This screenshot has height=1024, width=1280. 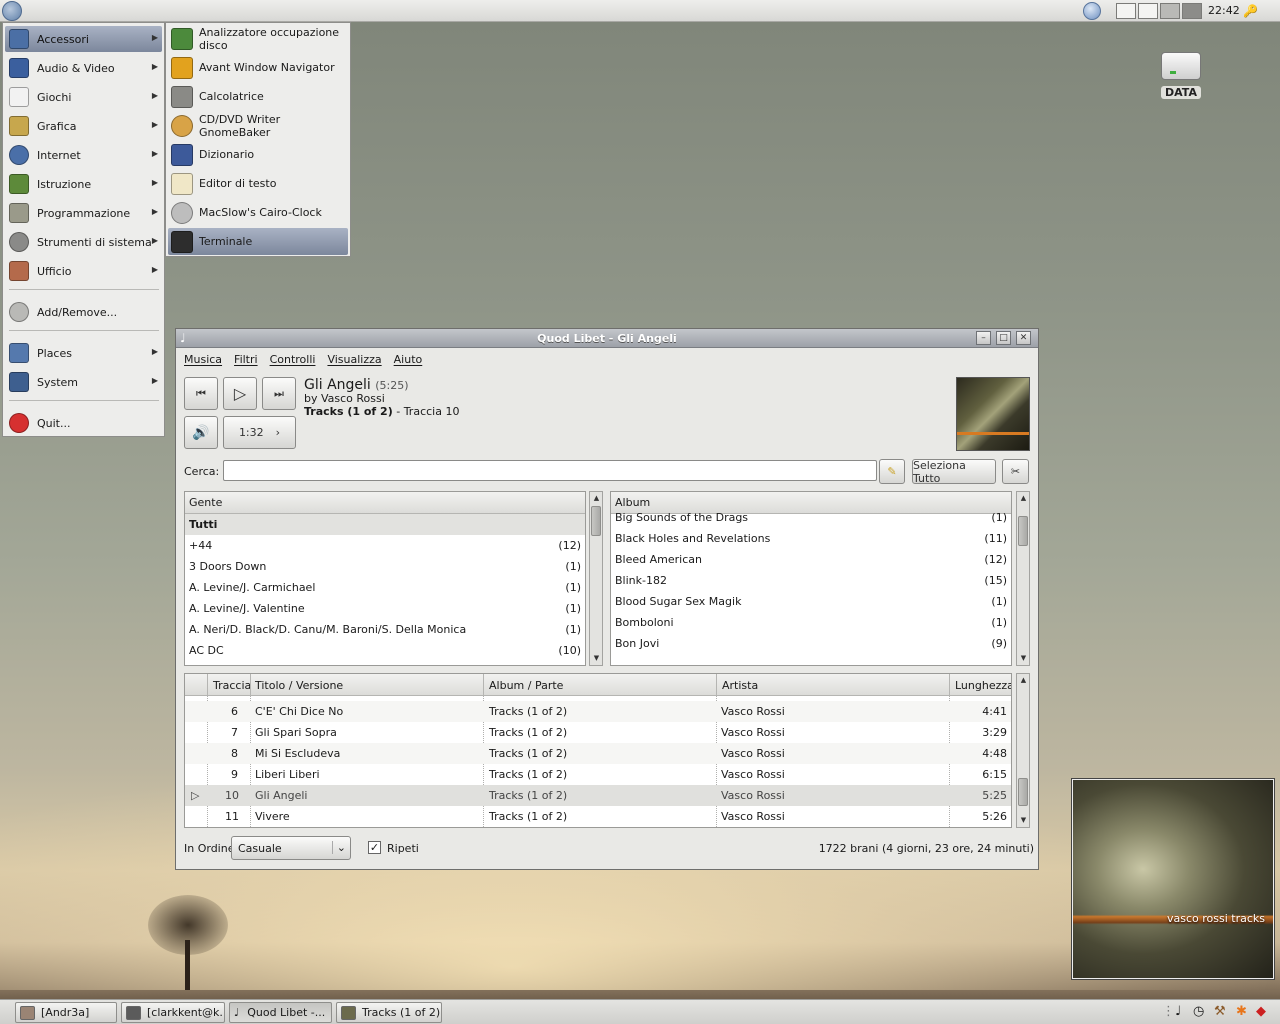 I want to click on menu-item-internet: Internet ▶, so click(x=83, y=155).